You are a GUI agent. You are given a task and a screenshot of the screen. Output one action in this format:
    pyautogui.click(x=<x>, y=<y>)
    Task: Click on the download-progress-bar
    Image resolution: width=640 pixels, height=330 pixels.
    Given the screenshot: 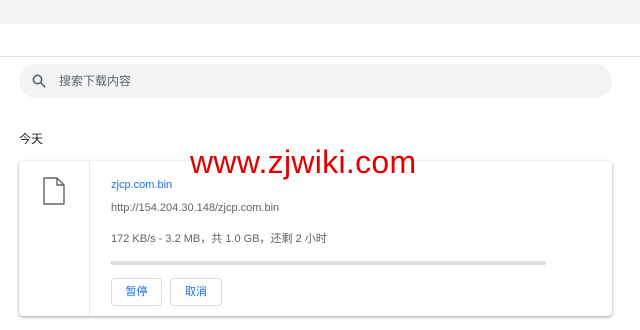 What is the action you would take?
    pyautogui.click(x=328, y=263)
    